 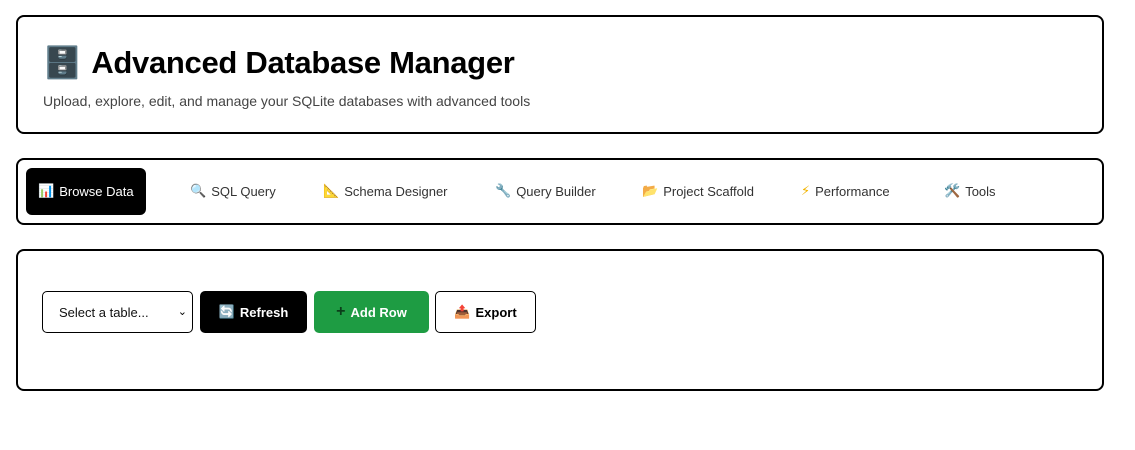 What do you see at coordinates (806, 191) in the screenshot?
I see `lightning-icon: ⚡` at bounding box center [806, 191].